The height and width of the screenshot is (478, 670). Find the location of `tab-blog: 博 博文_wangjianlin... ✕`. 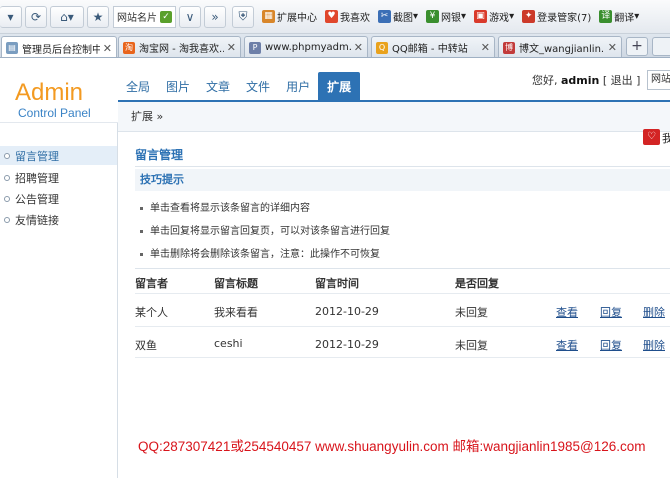

tab-blog: 博 博文_wangjianlin... ✕ is located at coordinates (560, 46).